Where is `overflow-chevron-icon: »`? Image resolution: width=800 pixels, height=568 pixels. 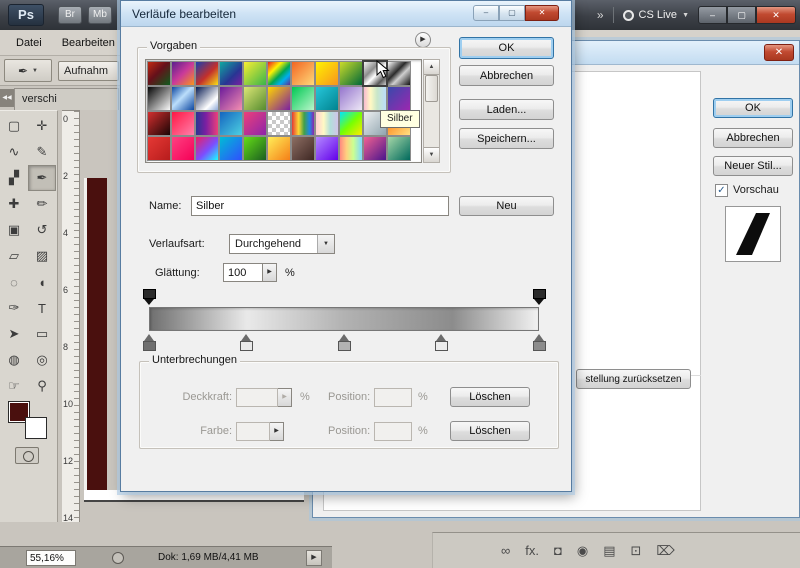
overflow-chevron-icon: » is located at coordinates (600, 15).